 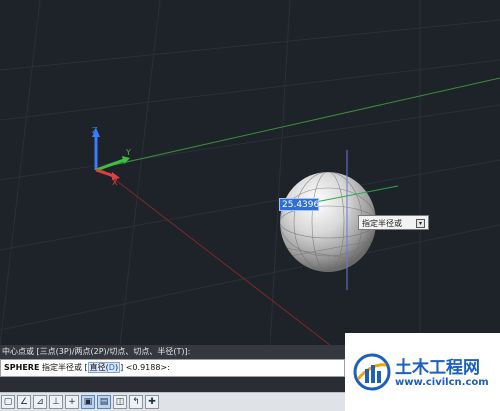 What do you see at coordinates (136, 402) in the screenshot?
I see `dynamic-ucs-icon: ↰` at bounding box center [136, 402].